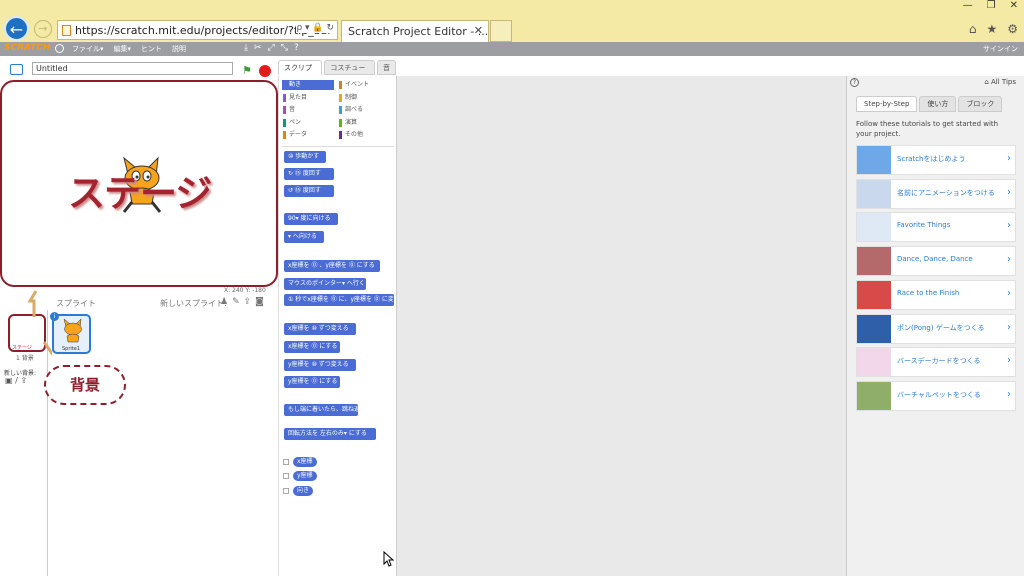 The width and height of the screenshot is (1024, 576). I want to click on minimize-button: —, so click(968, 5).